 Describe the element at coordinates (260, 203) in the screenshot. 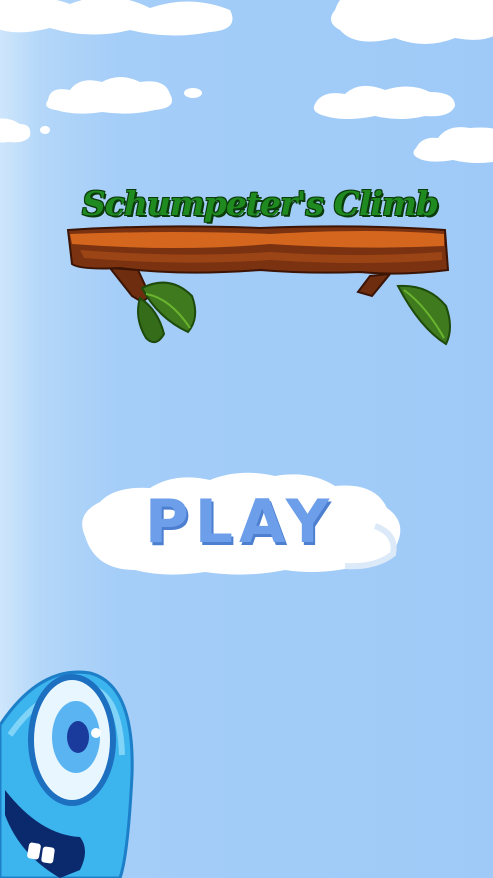

I see `game-title: Schumpeter's Climb` at that location.